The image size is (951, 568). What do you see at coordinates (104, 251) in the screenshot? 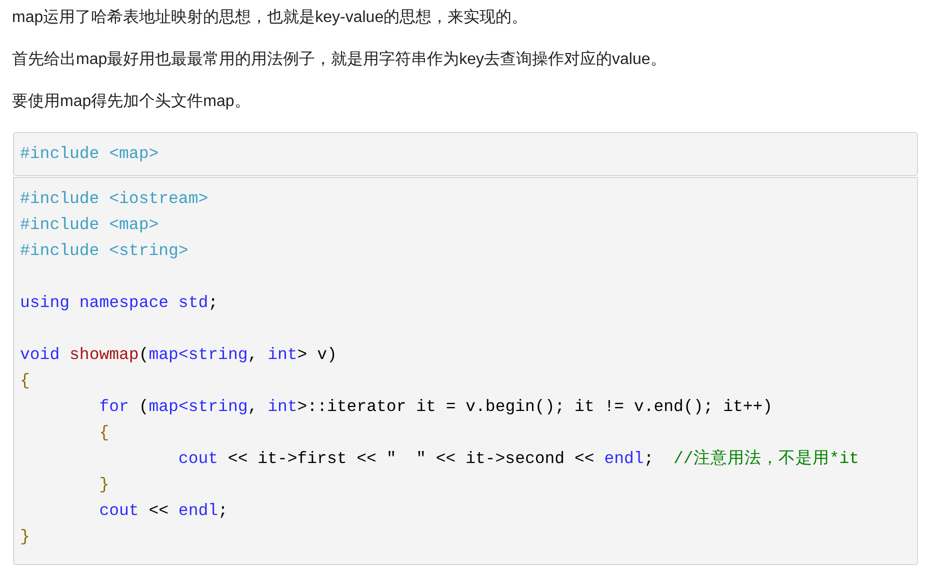
I see `code-line: #include <string>` at bounding box center [104, 251].